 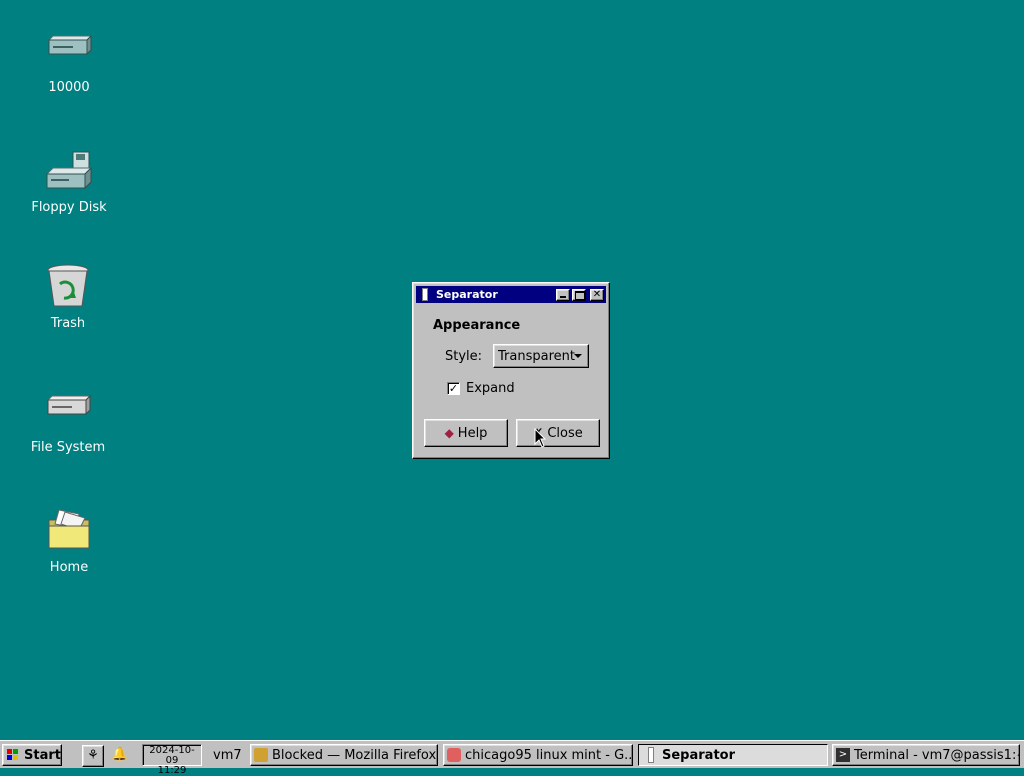 What do you see at coordinates (69, 530) in the screenshot?
I see `folder-icon` at bounding box center [69, 530].